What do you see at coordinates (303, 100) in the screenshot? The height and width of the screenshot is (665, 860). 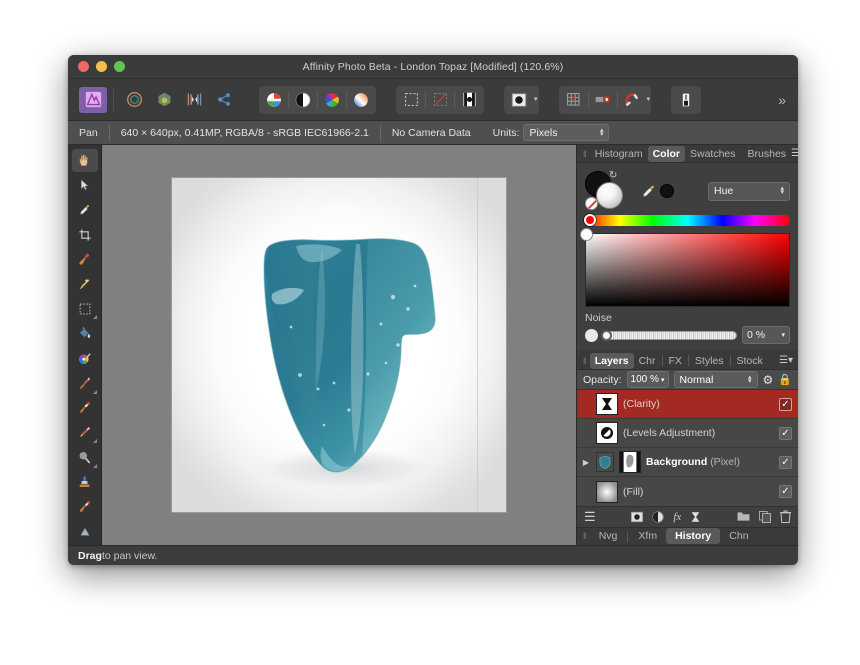 I see `live-filter-button` at bounding box center [303, 100].